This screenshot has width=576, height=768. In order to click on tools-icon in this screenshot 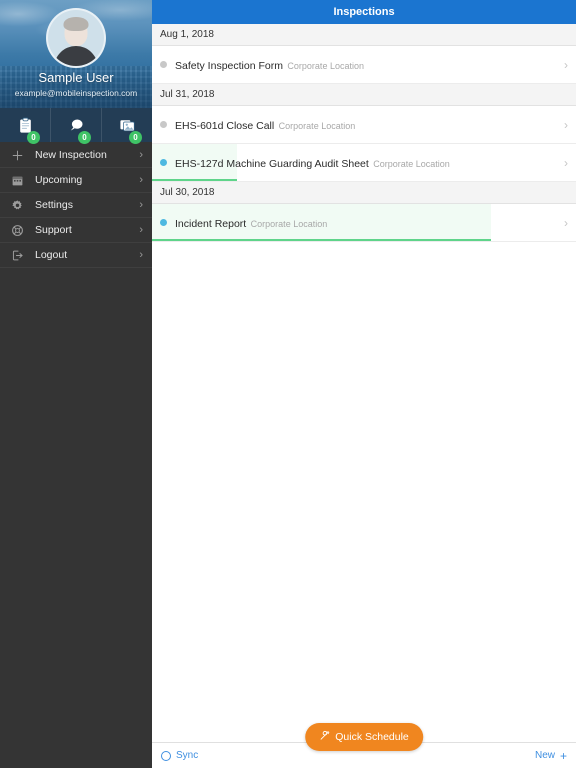, I will do `click(324, 737)`.